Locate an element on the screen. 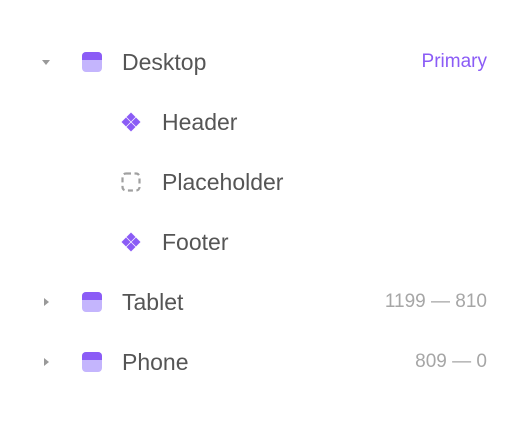  chevron-down-icon is located at coordinates (46, 62).